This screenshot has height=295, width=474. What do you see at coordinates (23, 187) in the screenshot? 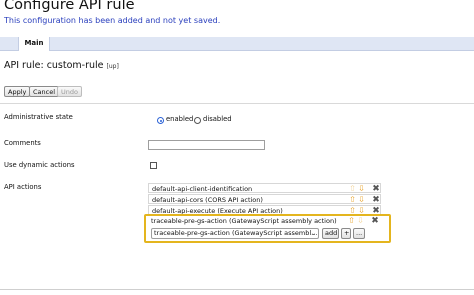
I see `api-actions-label: API actions` at bounding box center [23, 187].